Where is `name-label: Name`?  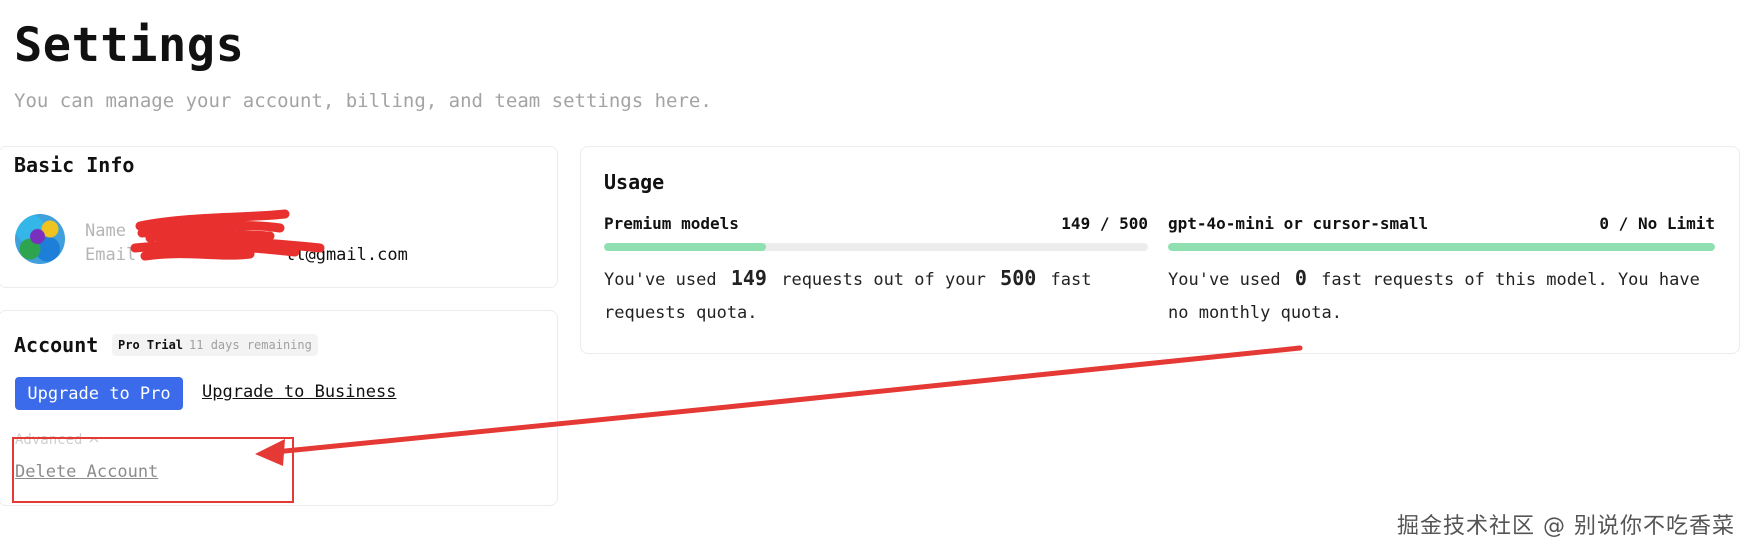 name-label: Name is located at coordinates (105, 231).